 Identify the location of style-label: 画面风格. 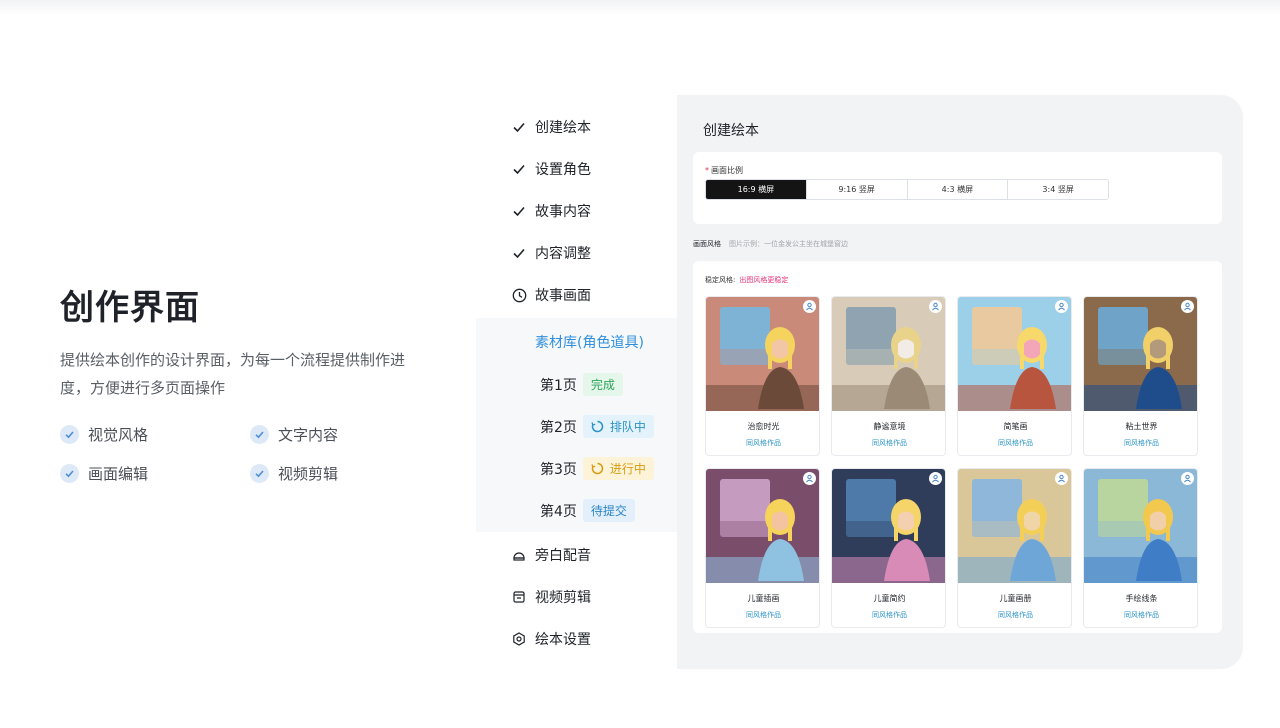
(707, 244).